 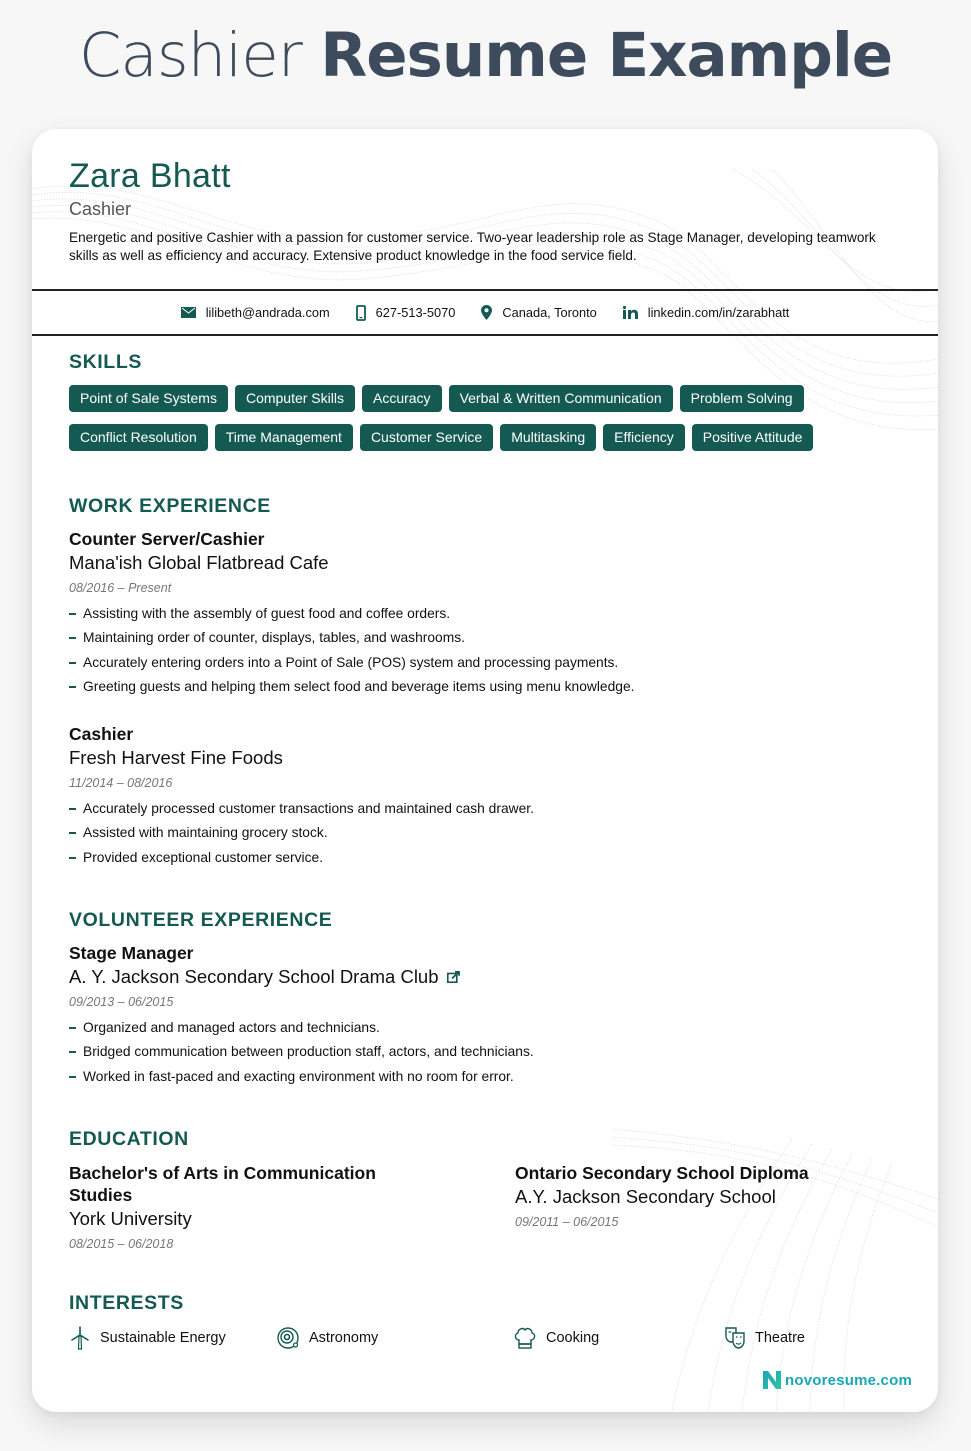 What do you see at coordinates (735, 1338) in the screenshot?
I see `theatre-masks-icon` at bounding box center [735, 1338].